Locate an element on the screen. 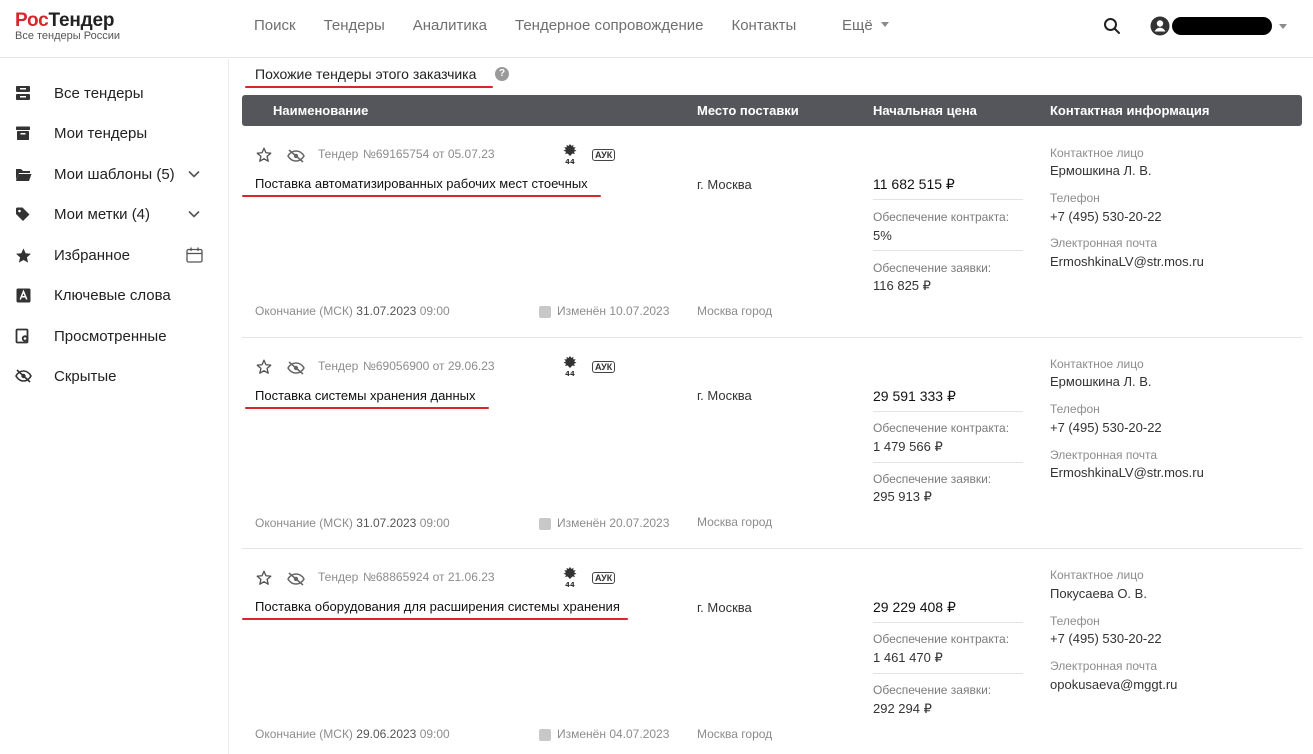 The width and height of the screenshot is (1313, 754). tag-icon is located at coordinates (23, 214).